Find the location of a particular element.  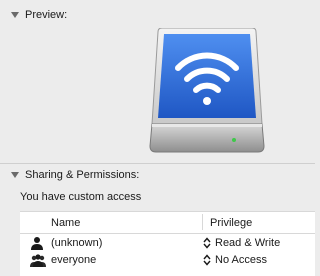

column-header-privilege: Privilege is located at coordinates (231, 223).